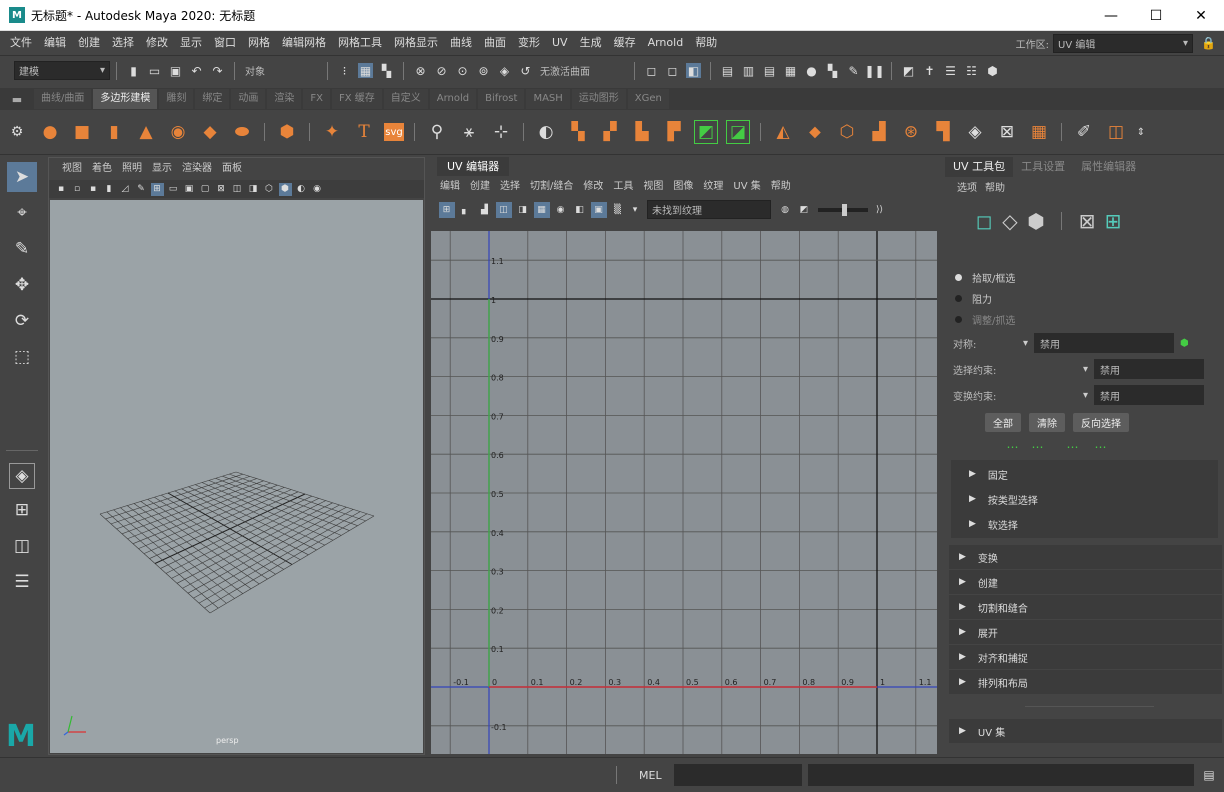 The height and width of the screenshot is (792, 1224). Describe the element at coordinates (483, 70) in the screenshot. I see `snap-view-icon: ⊚` at that location.